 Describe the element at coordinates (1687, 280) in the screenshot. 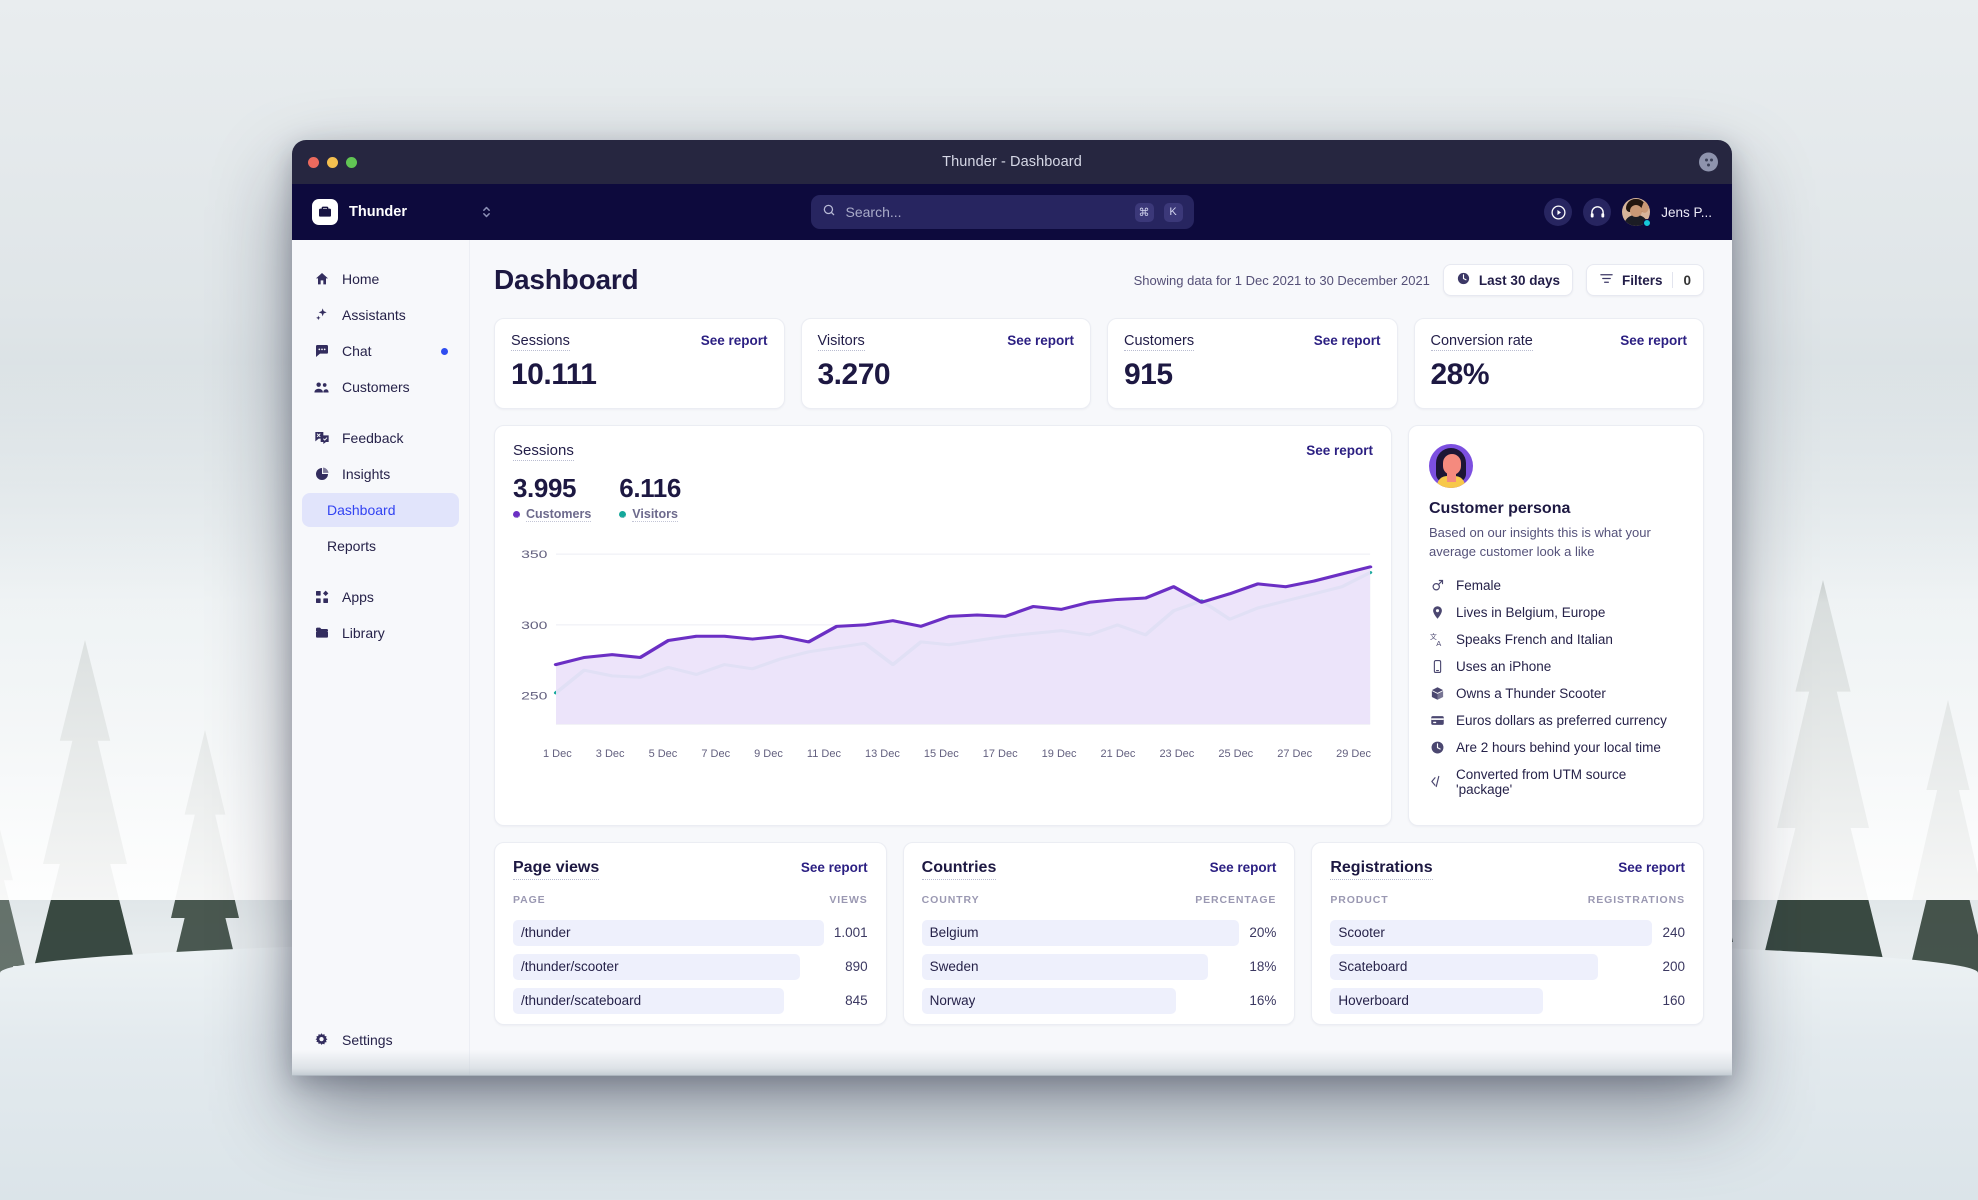

I see `filters-count: 0` at that location.